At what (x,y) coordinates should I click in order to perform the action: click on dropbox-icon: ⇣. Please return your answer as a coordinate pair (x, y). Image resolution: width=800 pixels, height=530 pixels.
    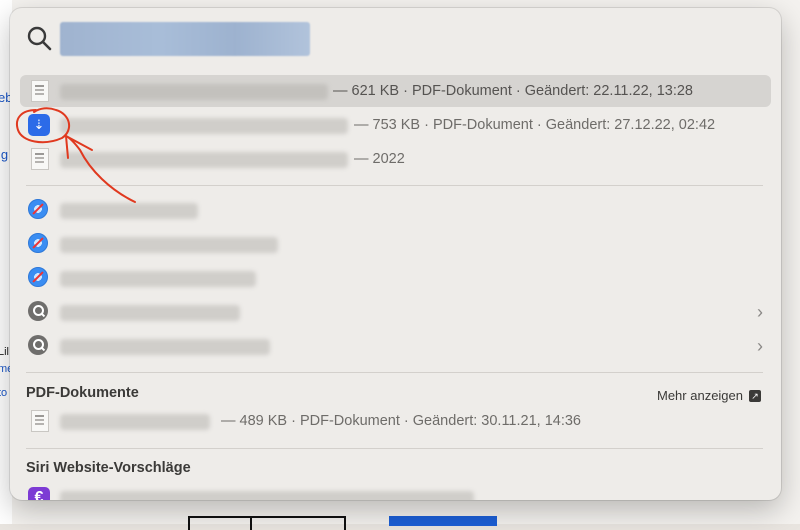
    Looking at the image, I should click on (39, 125).